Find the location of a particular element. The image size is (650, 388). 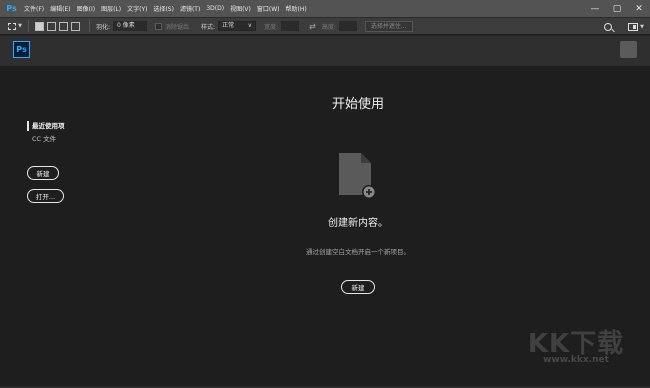

menu-3d: 3D(D) is located at coordinates (215, 8).